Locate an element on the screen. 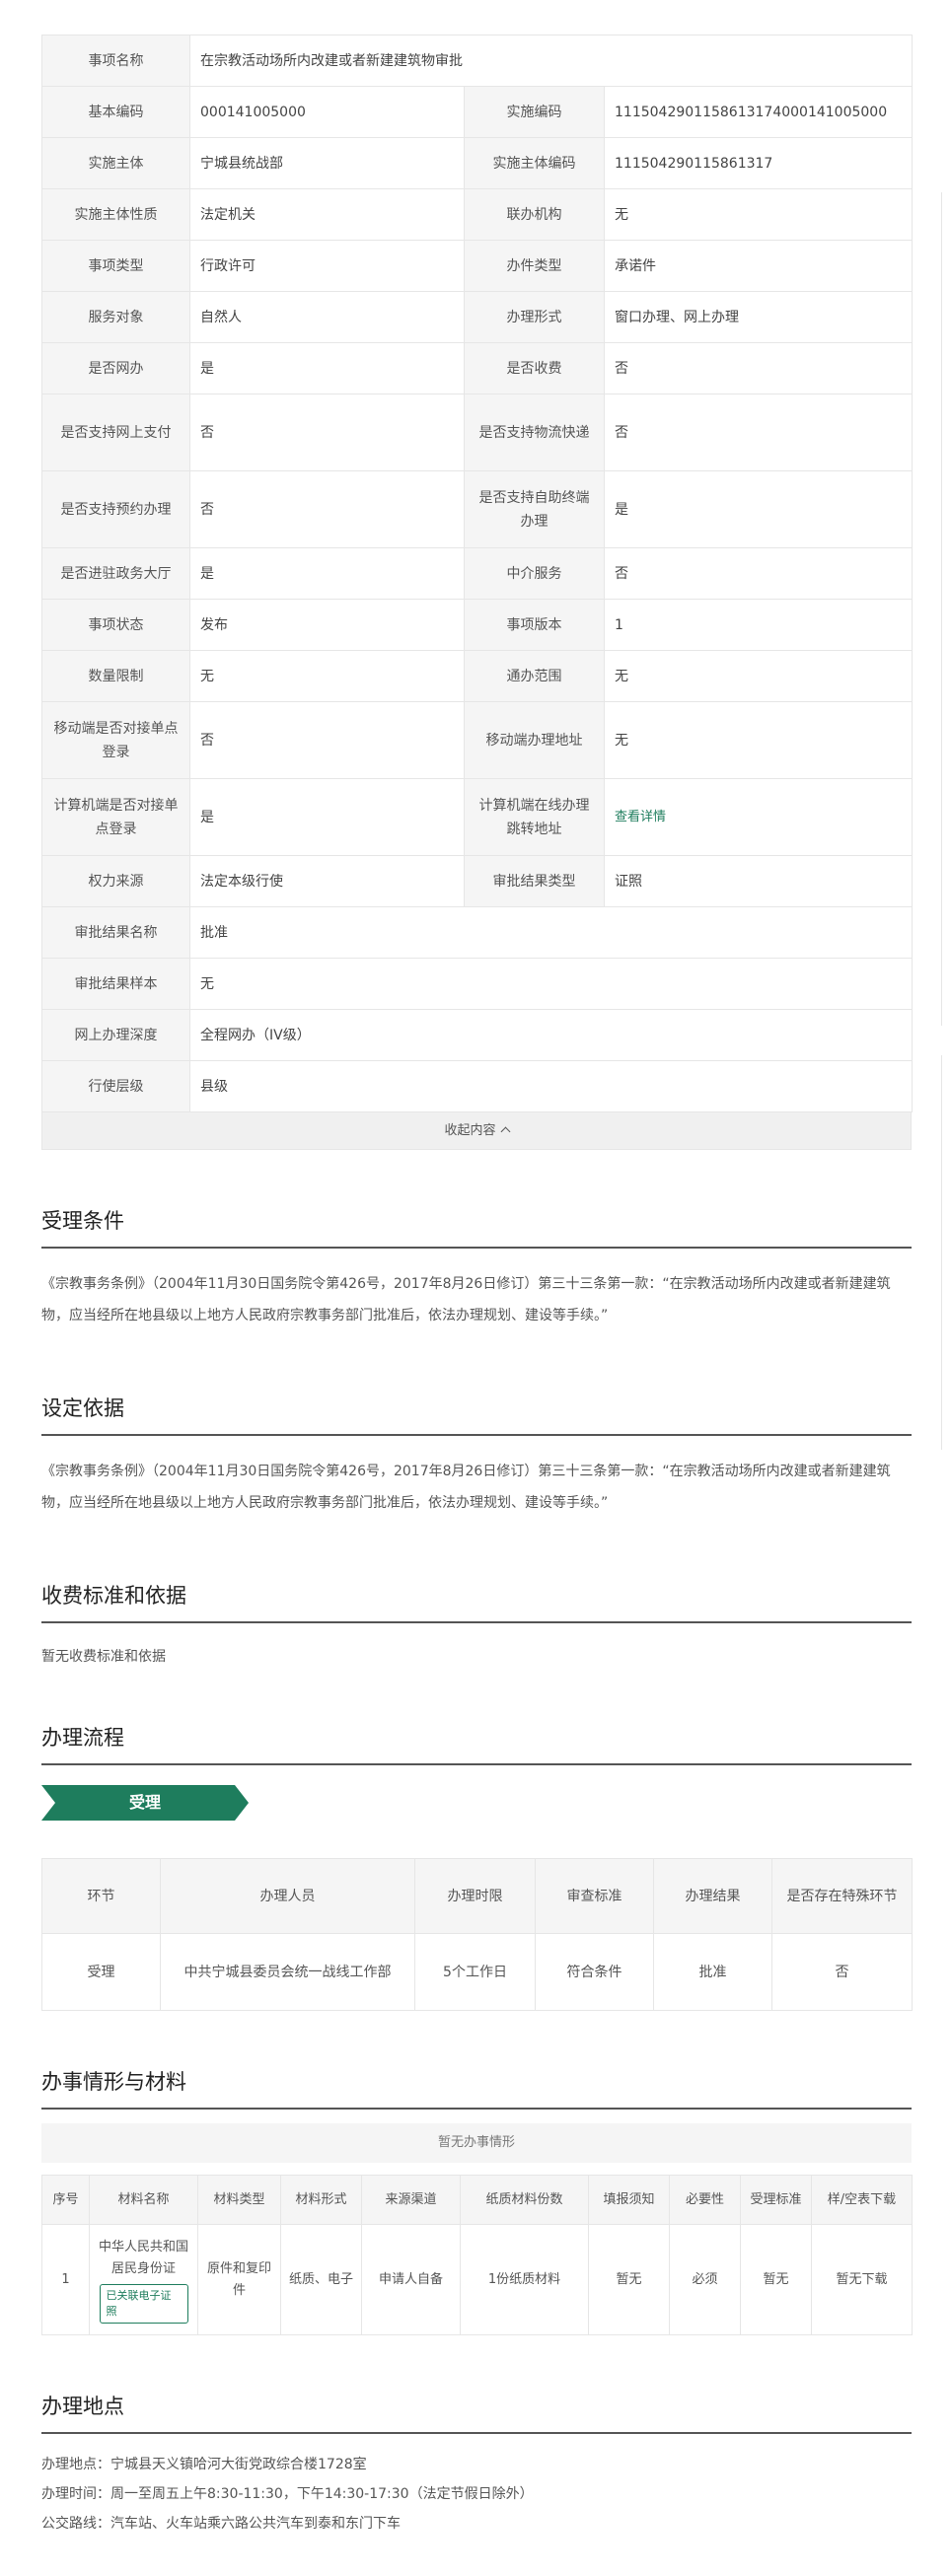  info-value: 111504290115861317 is located at coordinates (758, 163).